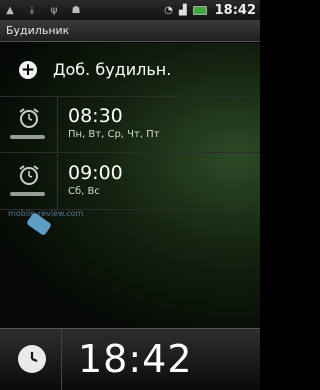 Image resolution: width=320 pixels, height=390 pixels. I want to click on clock-button, so click(31, 359).